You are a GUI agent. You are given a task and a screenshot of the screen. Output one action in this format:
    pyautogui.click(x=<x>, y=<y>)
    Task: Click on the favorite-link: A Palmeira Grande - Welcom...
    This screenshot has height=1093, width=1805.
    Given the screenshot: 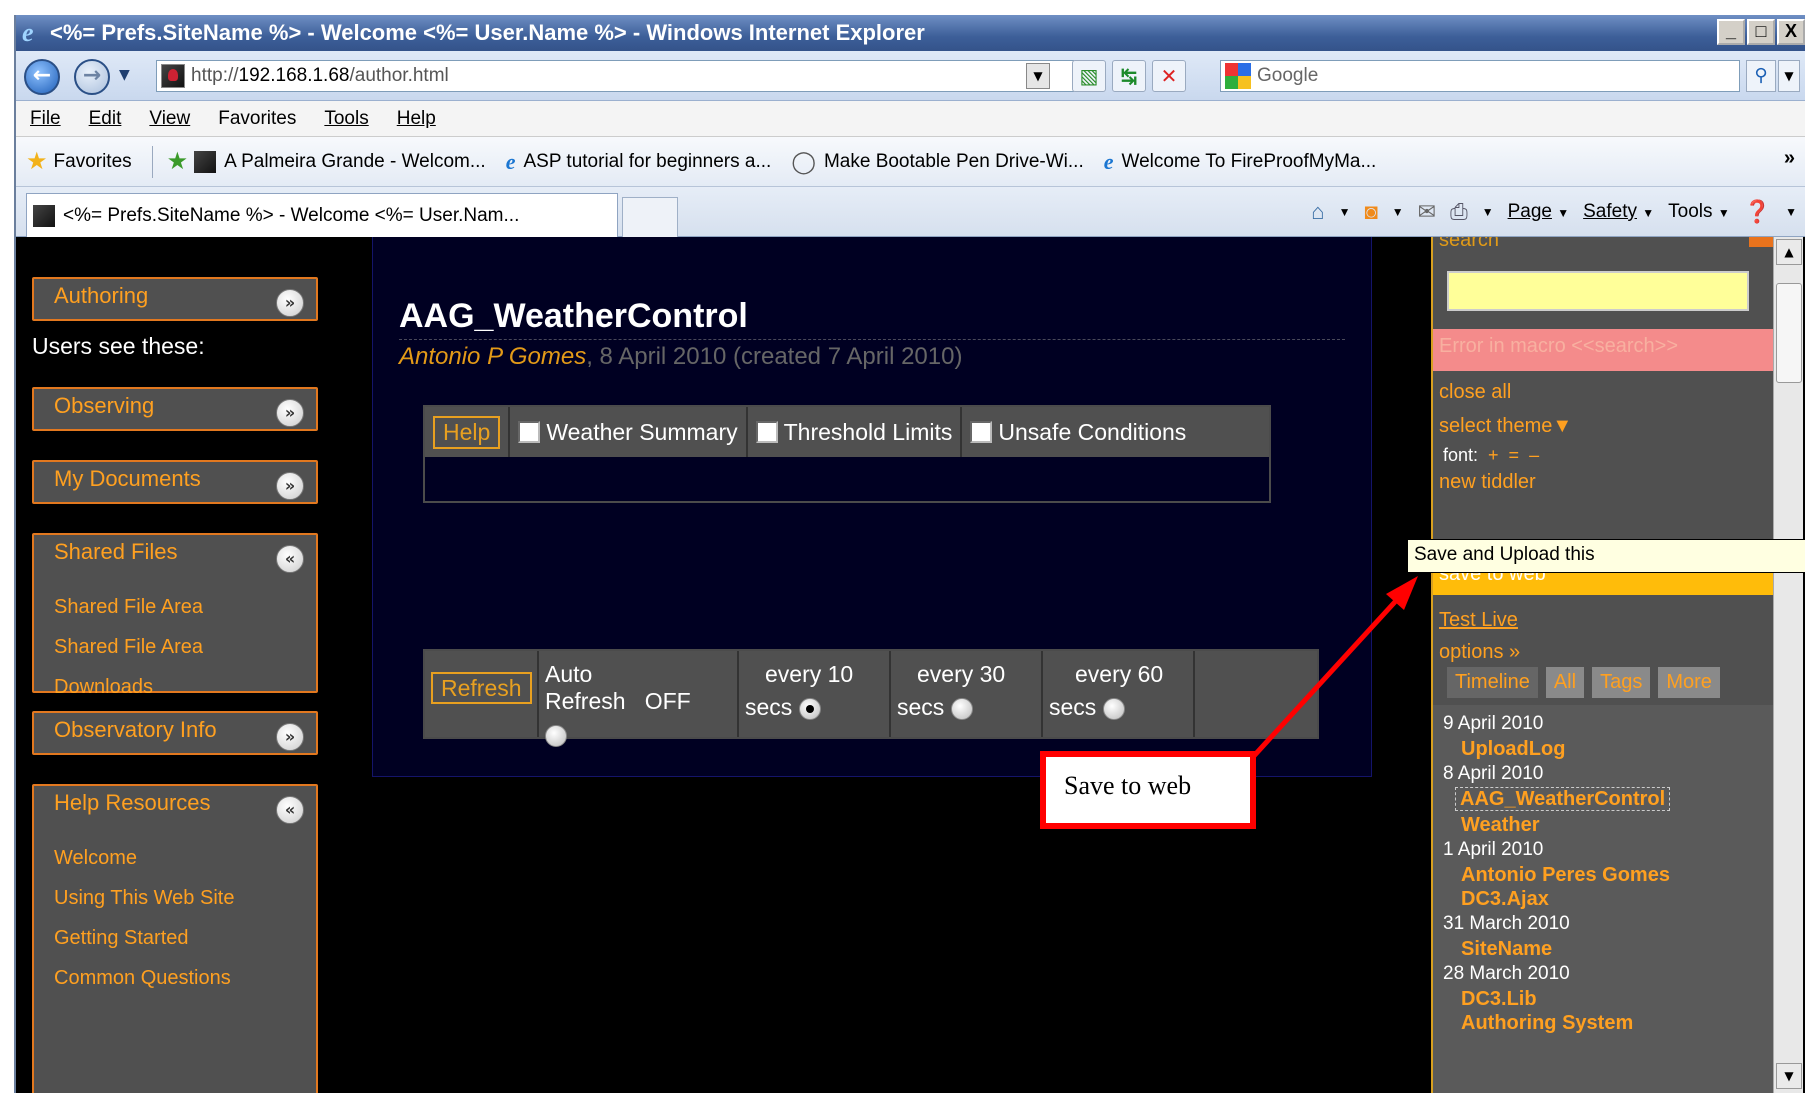 What is the action you would take?
    pyautogui.click(x=340, y=161)
    